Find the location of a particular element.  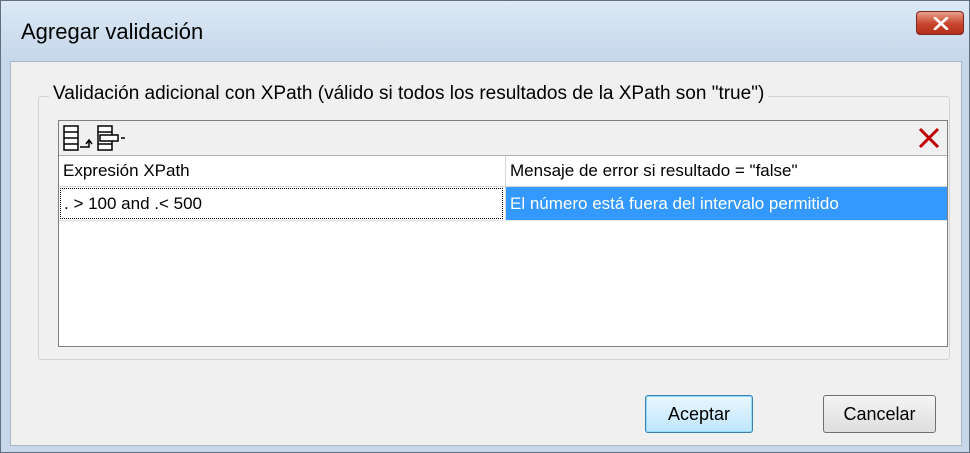

xpath-expression-cell: . > 100 and .< 500 is located at coordinates (281, 203).